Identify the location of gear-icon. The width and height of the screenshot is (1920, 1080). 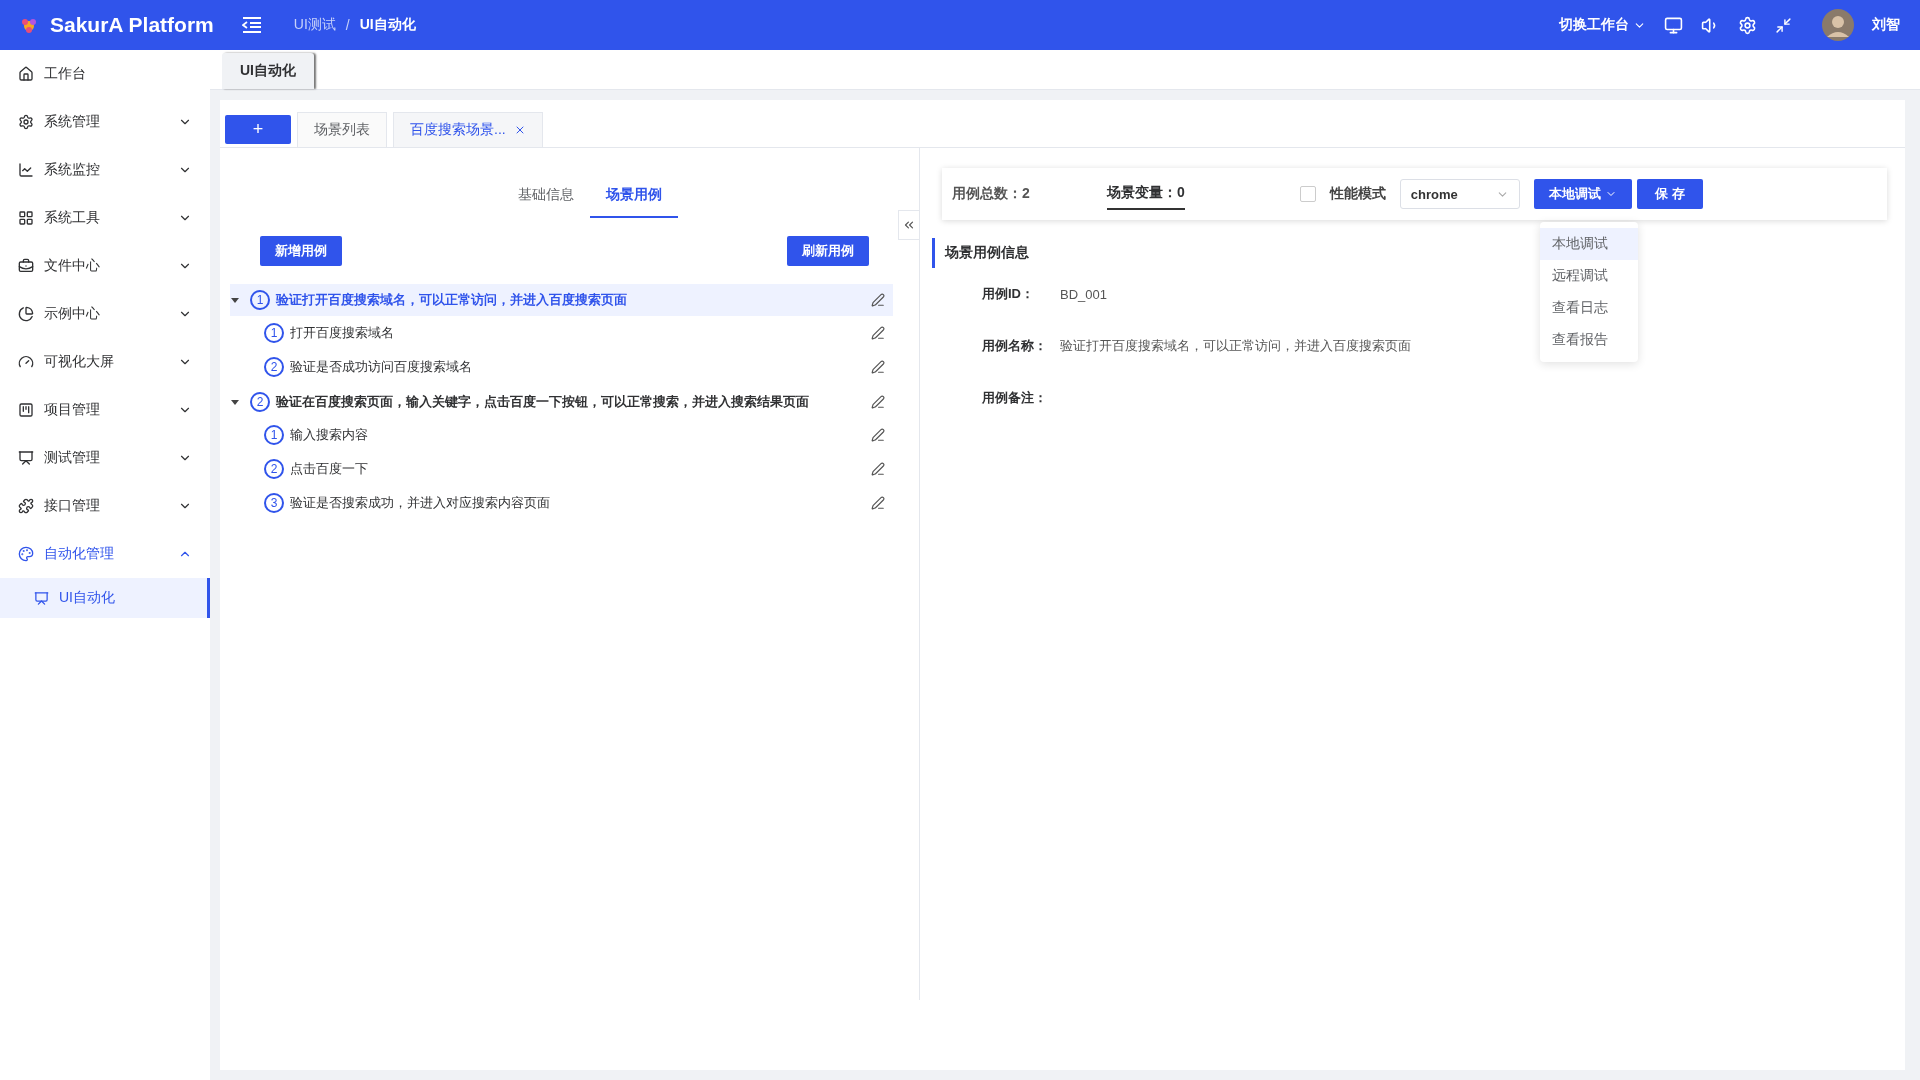
(26, 122).